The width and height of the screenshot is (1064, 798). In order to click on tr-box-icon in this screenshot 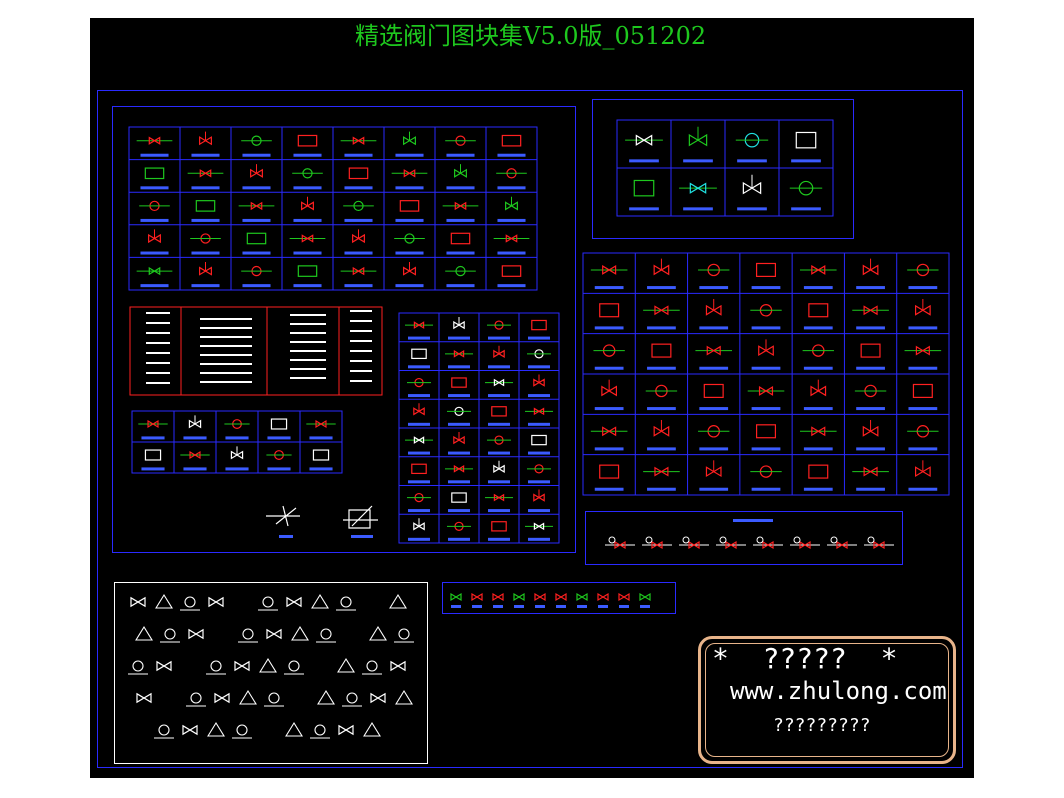, I will do `click(806, 140)`.